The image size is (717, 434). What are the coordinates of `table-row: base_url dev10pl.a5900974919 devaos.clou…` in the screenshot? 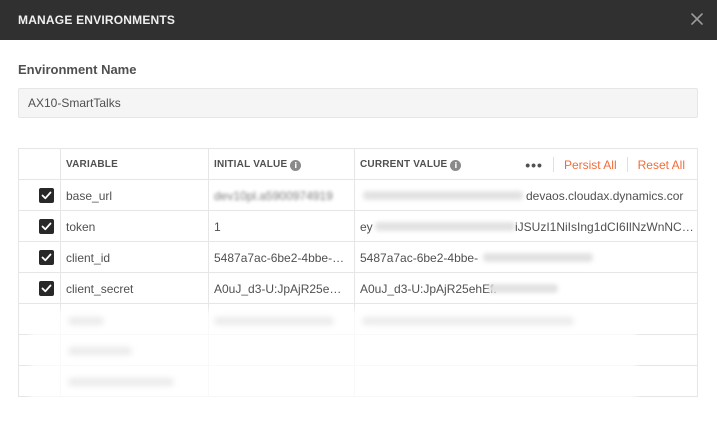 It's located at (358, 195).